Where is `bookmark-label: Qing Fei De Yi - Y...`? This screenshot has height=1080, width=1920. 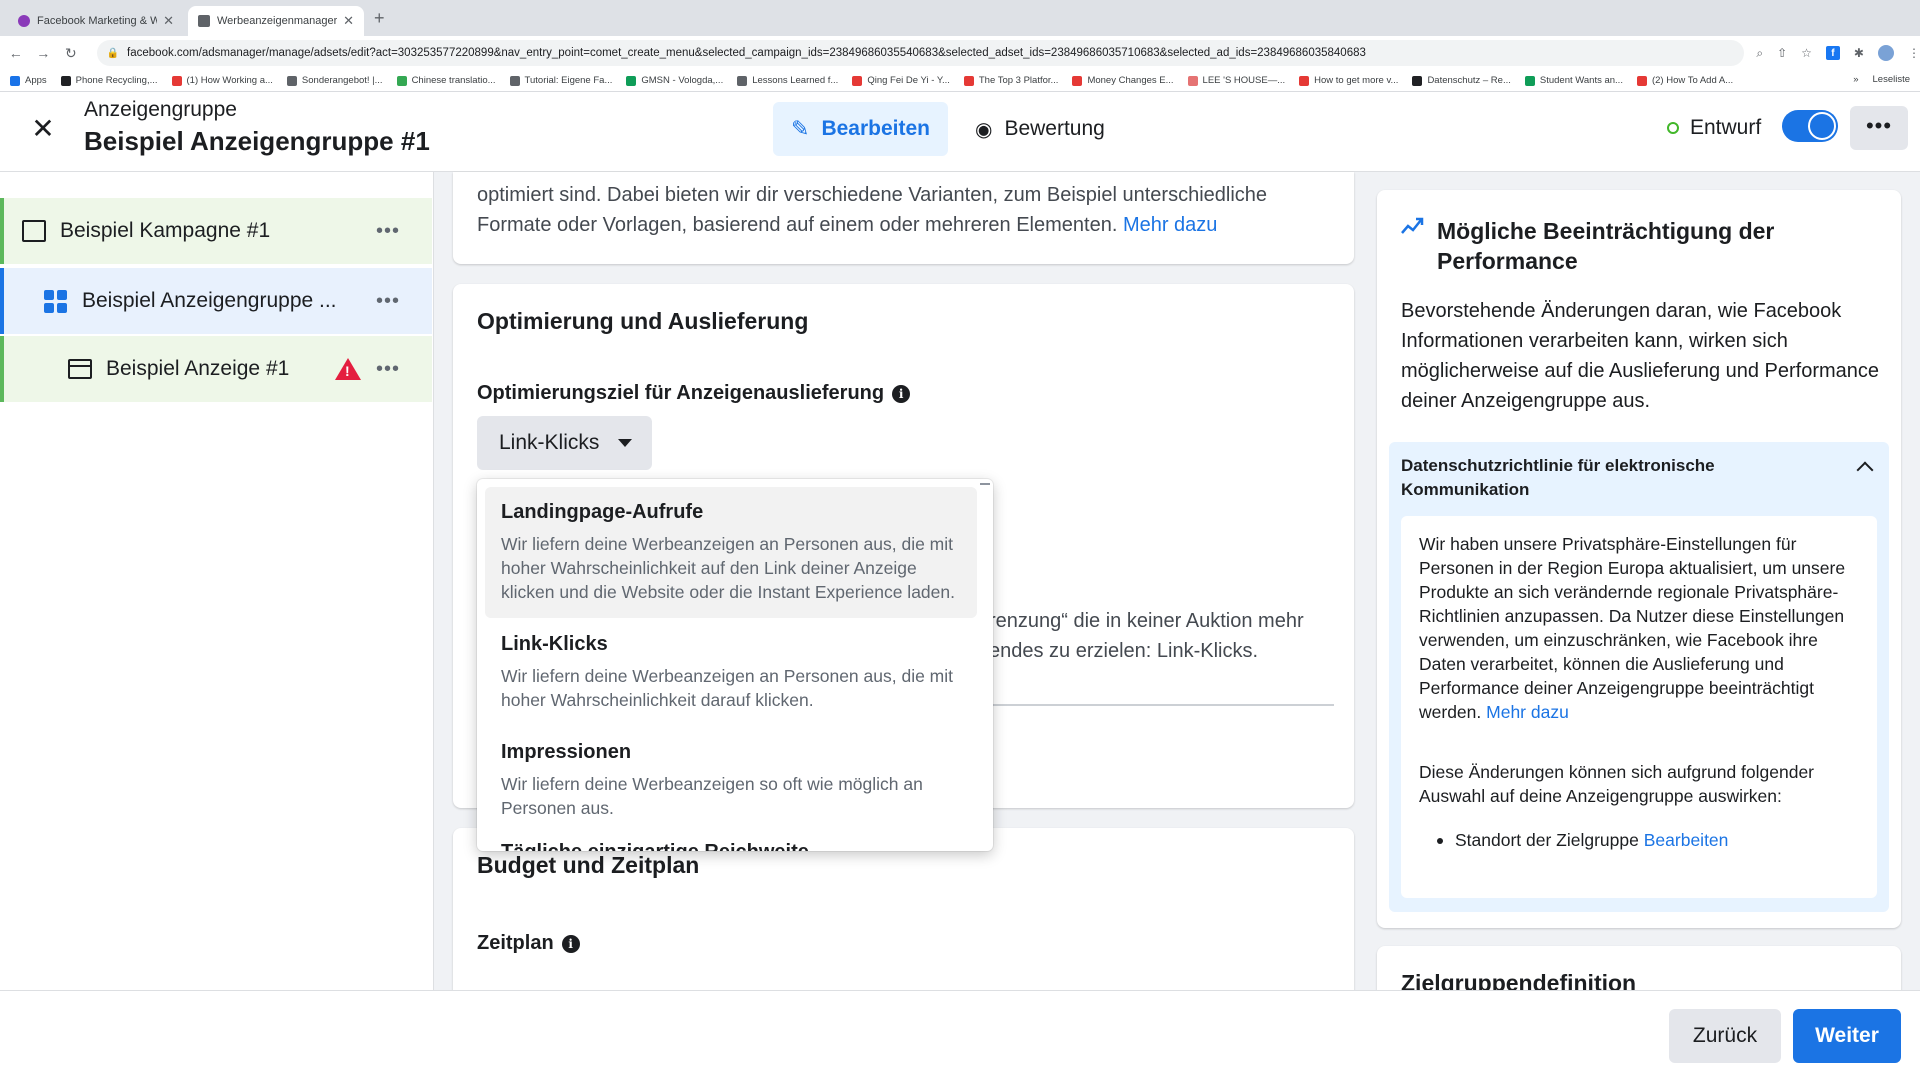
bookmark-label: Qing Fei De Yi - Y... is located at coordinates (908, 80).